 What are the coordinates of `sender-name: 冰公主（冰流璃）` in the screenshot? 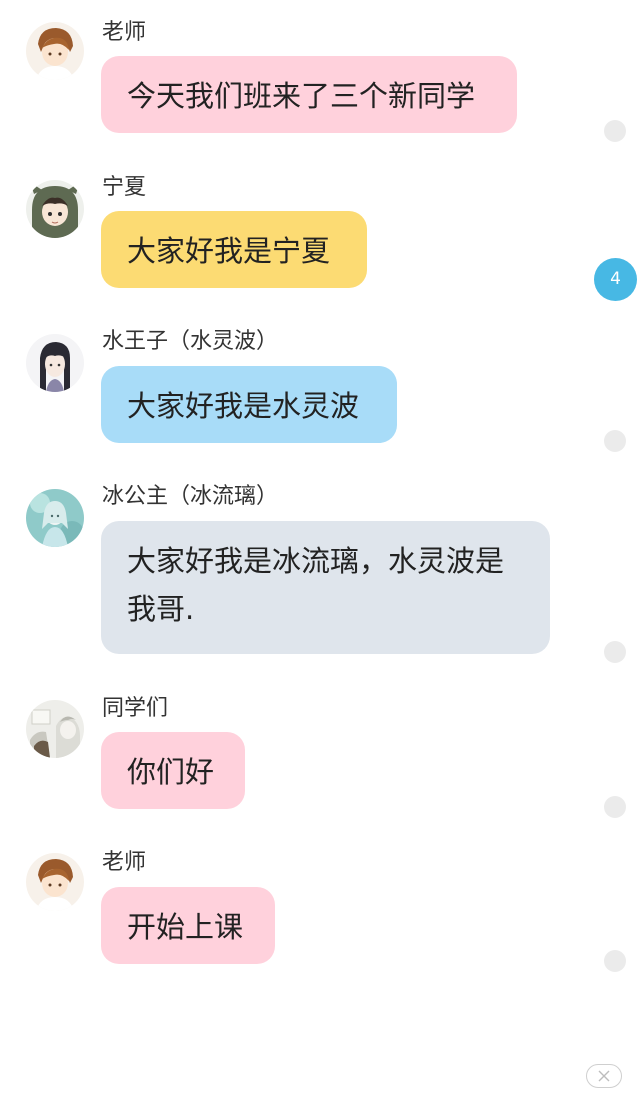 It's located at (190, 496).